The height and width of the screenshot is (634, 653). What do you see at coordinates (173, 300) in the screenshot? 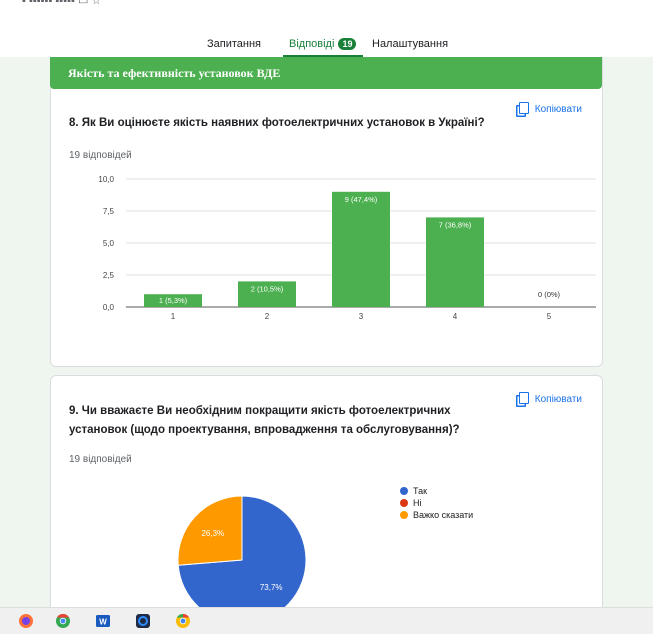
I see `bar-data-label: 1 (5,3%)` at bounding box center [173, 300].